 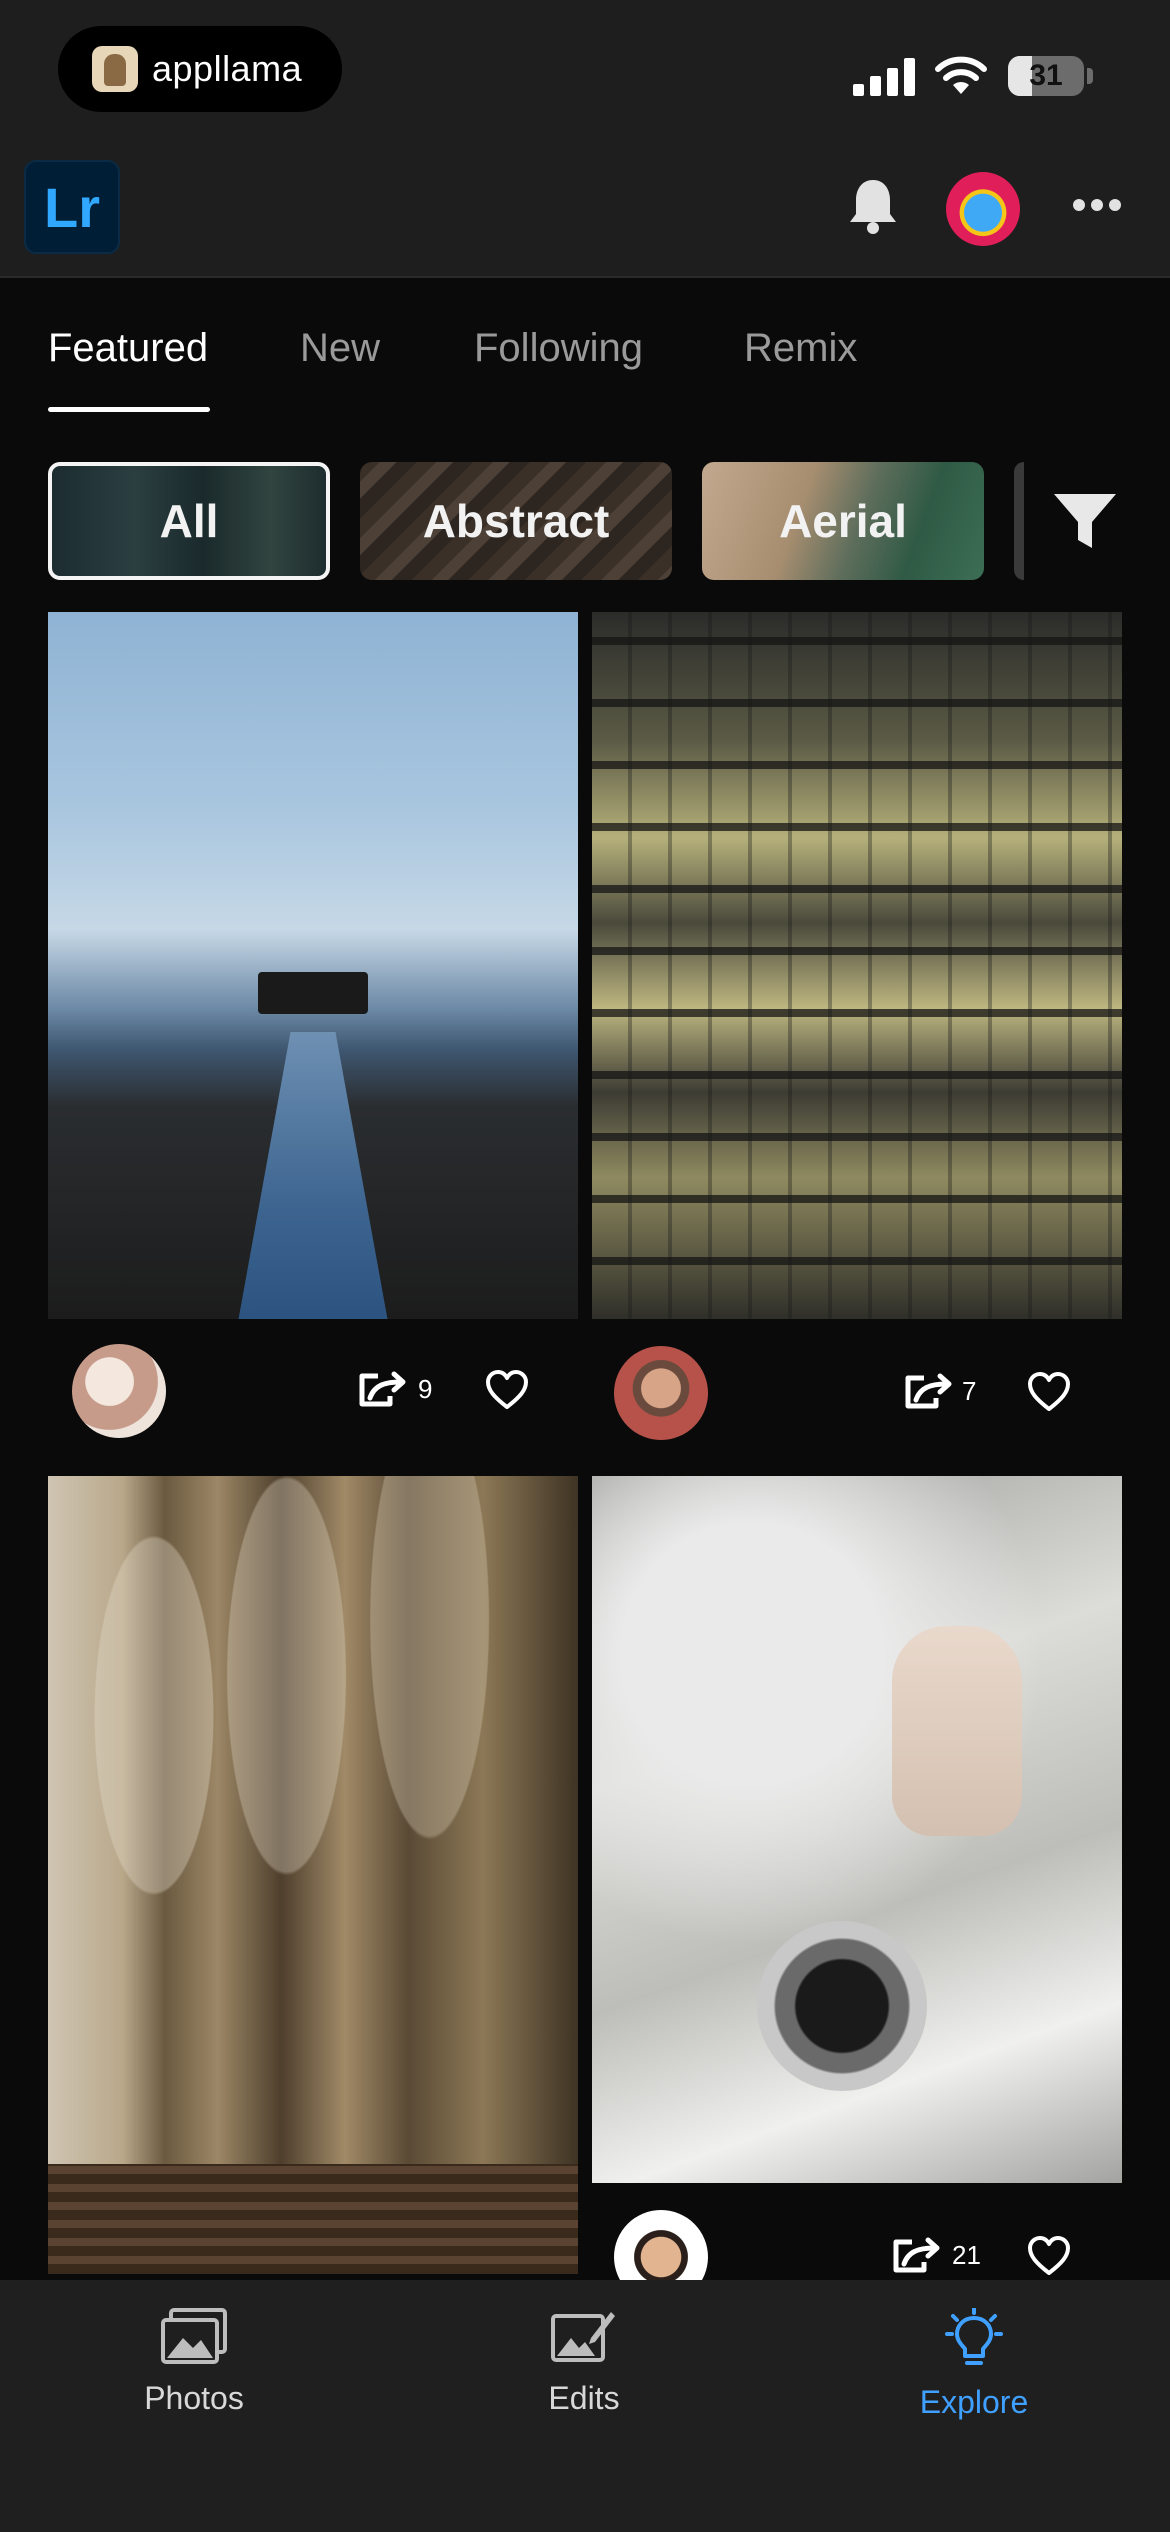 What do you see at coordinates (585, 277) in the screenshot?
I see `header-divider` at bounding box center [585, 277].